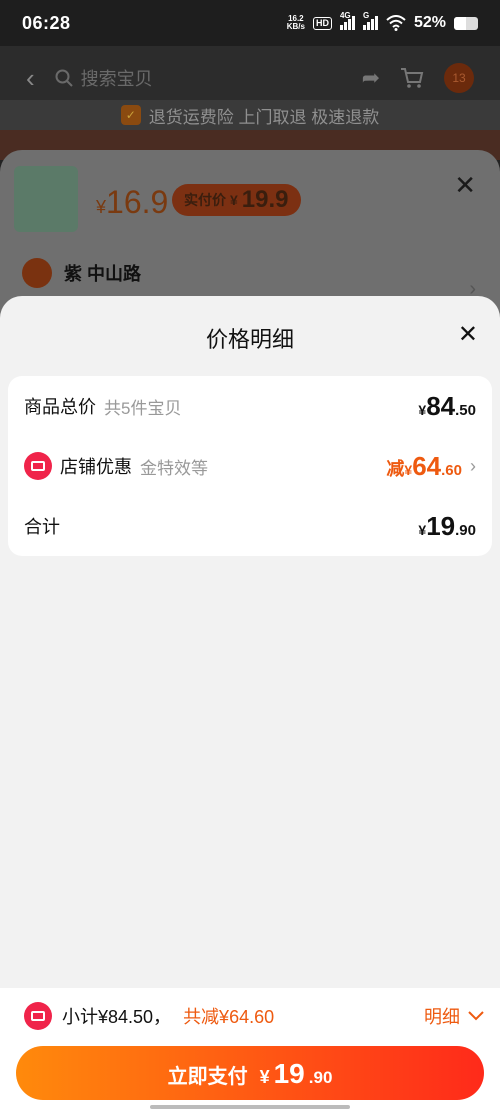 The height and width of the screenshot is (1111, 500). I want to click on search-placeholder: 搜索宝贝, so click(116, 79).